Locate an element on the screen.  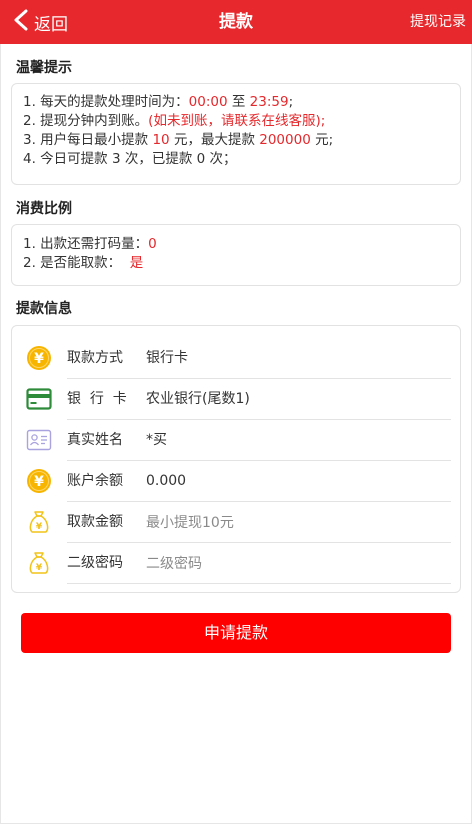
tip-line-4: 4. 今日可提款 3 次，已提款 0 次； is located at coordinates (130, 159).